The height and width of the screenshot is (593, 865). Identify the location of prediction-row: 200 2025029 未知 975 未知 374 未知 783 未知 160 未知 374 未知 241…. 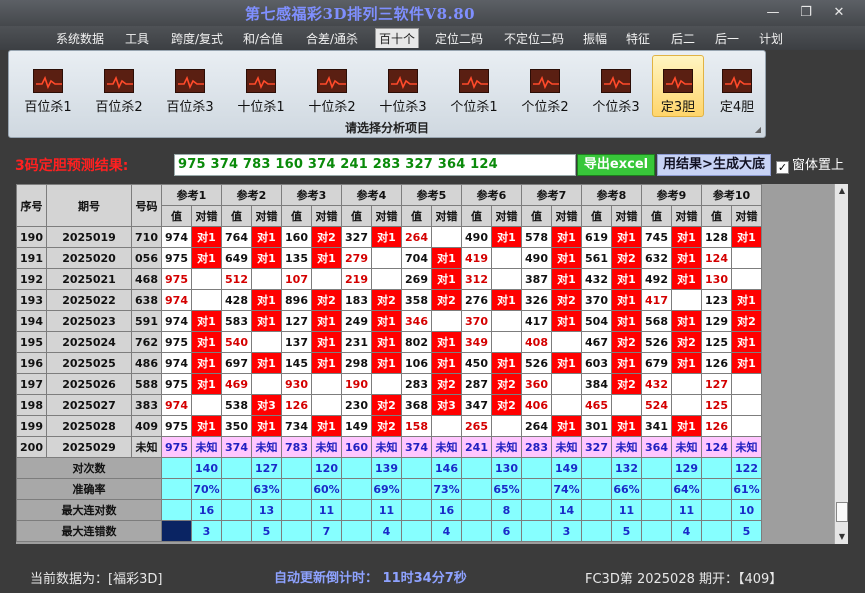
(389, 447).